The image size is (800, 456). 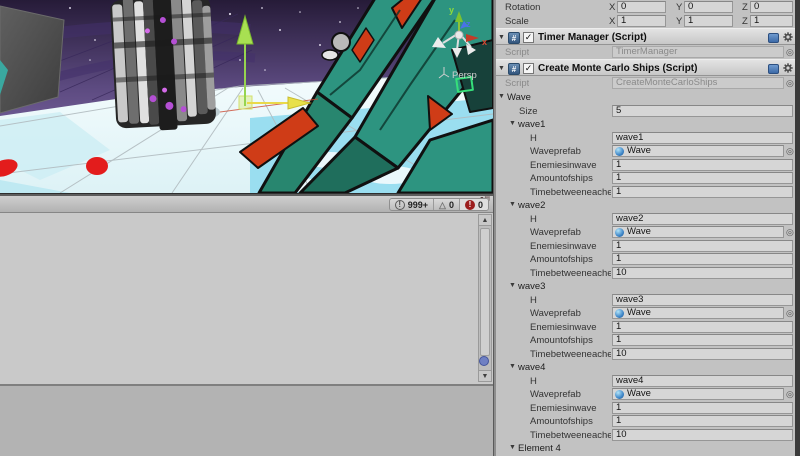 What do you see at coordinates (469, 204) in the screenshot?
I see `error-icon: !` at bounding box center [469, 204].